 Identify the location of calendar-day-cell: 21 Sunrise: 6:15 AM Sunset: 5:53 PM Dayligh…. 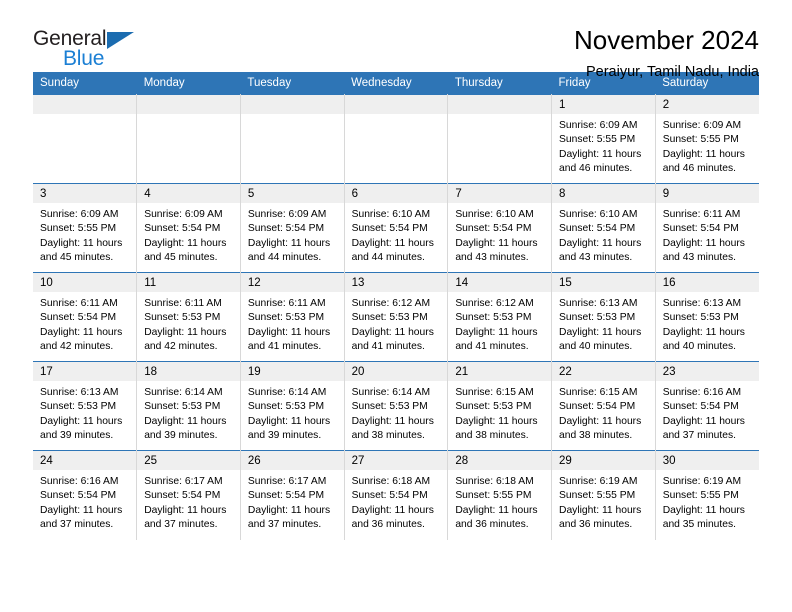
(500, 406).